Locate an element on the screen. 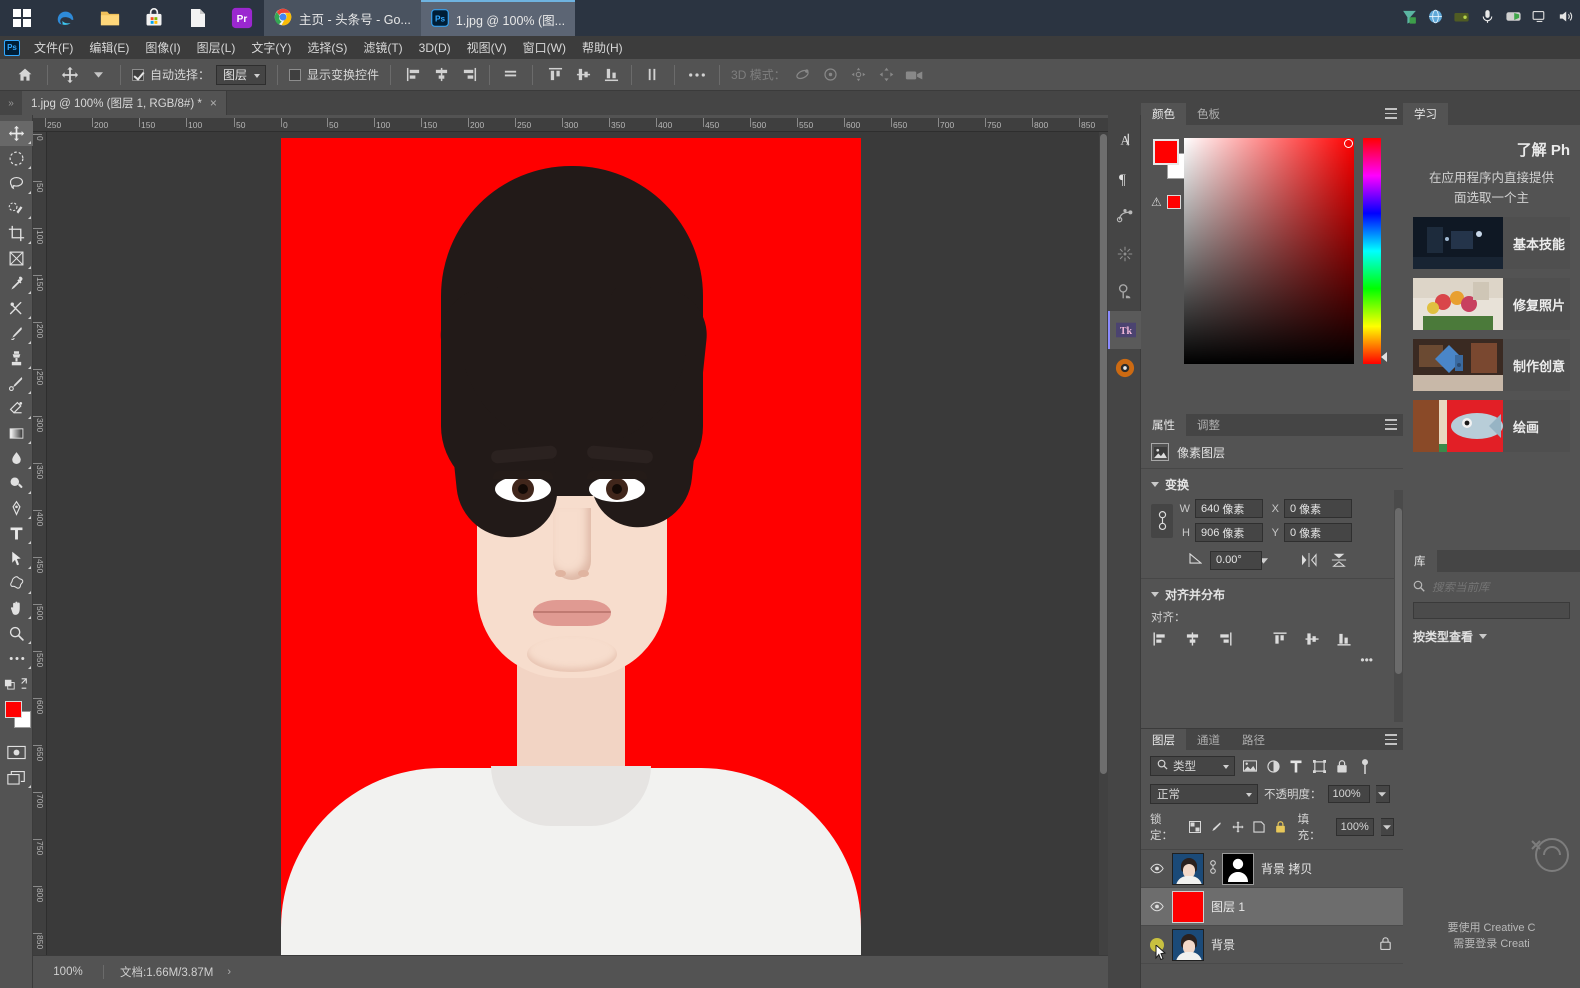  opacity-stepper-icon is located at coordinates (1382, 794).